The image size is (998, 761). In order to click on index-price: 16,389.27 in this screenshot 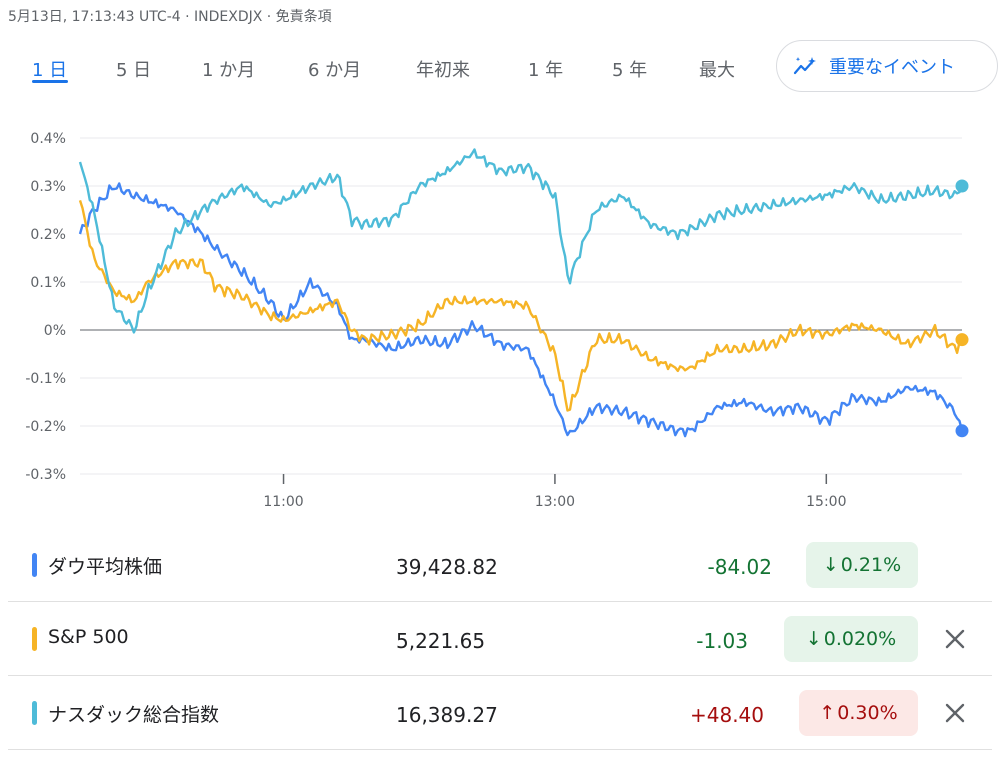, I will do `click(447, 715)`.